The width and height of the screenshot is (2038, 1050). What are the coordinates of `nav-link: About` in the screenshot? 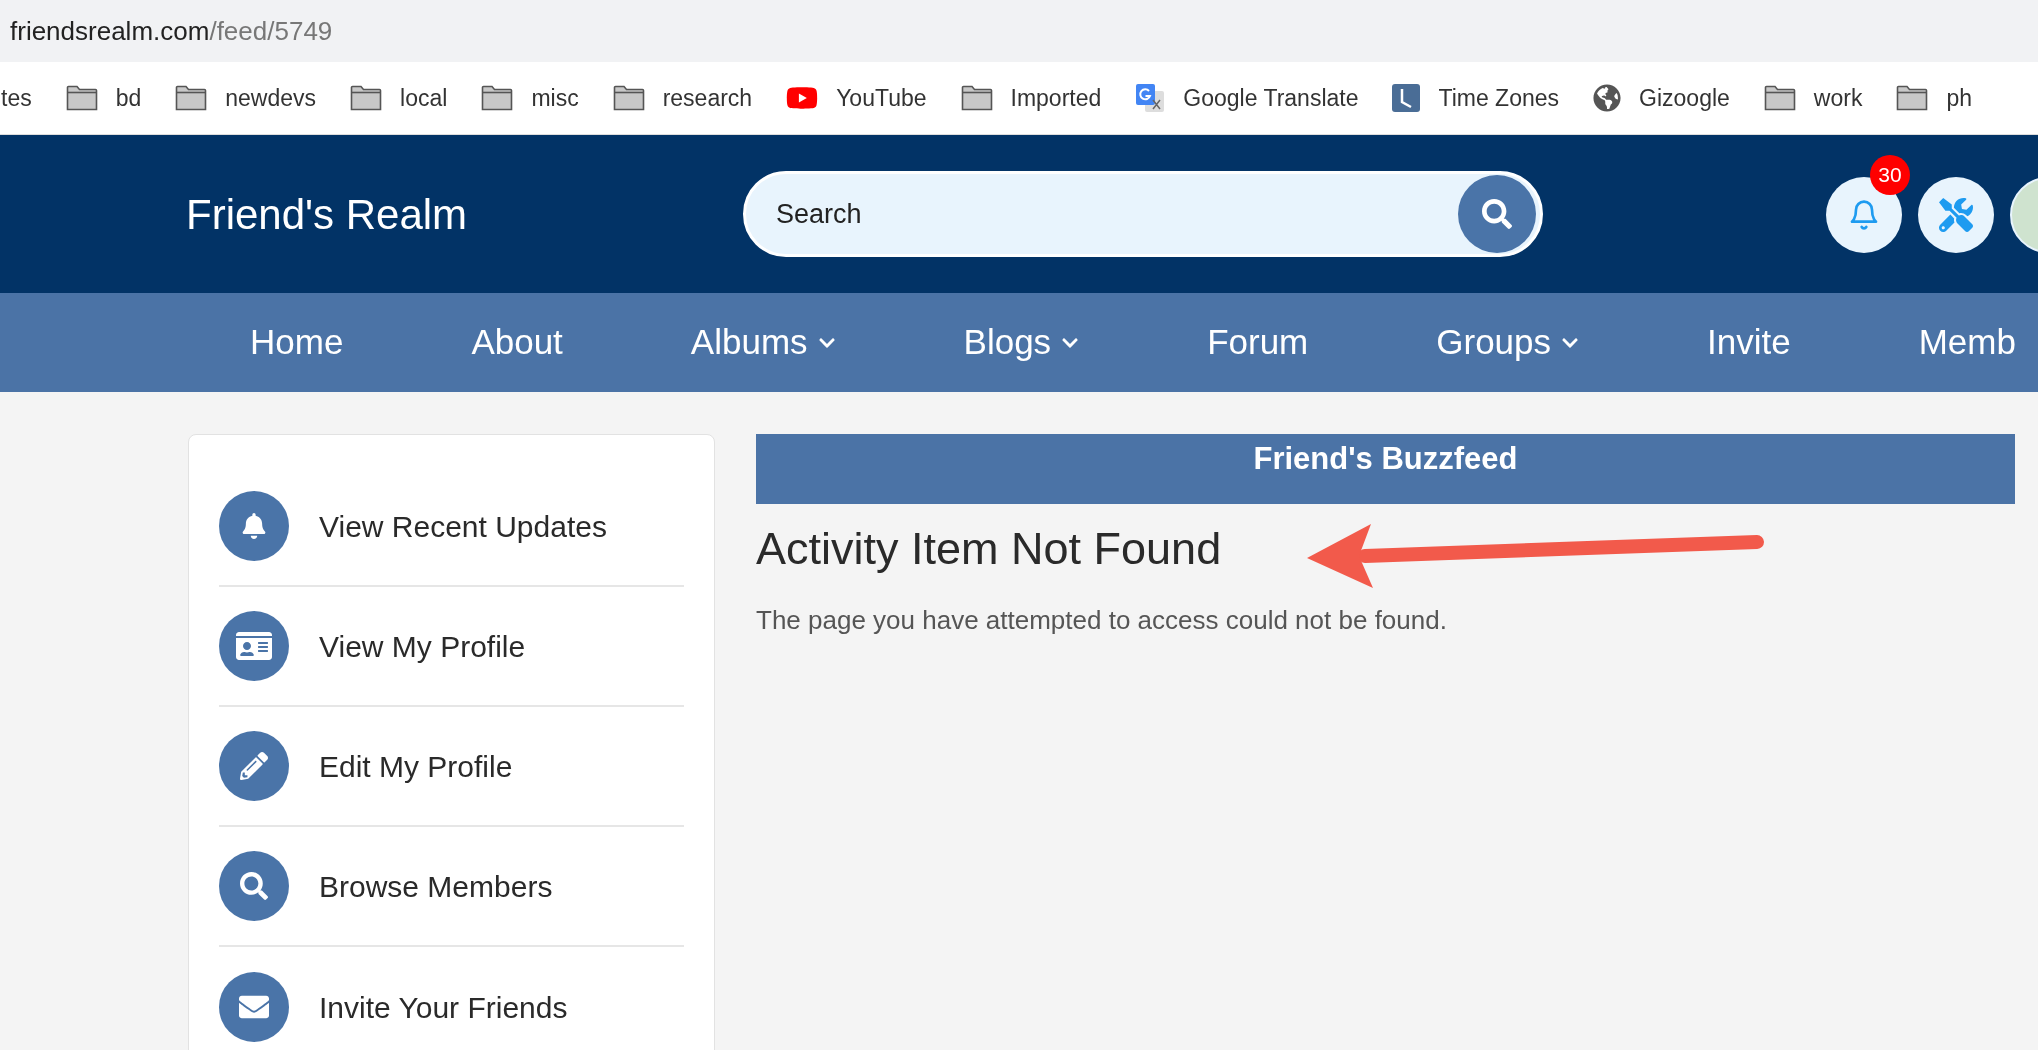 It's located at (517, 342).